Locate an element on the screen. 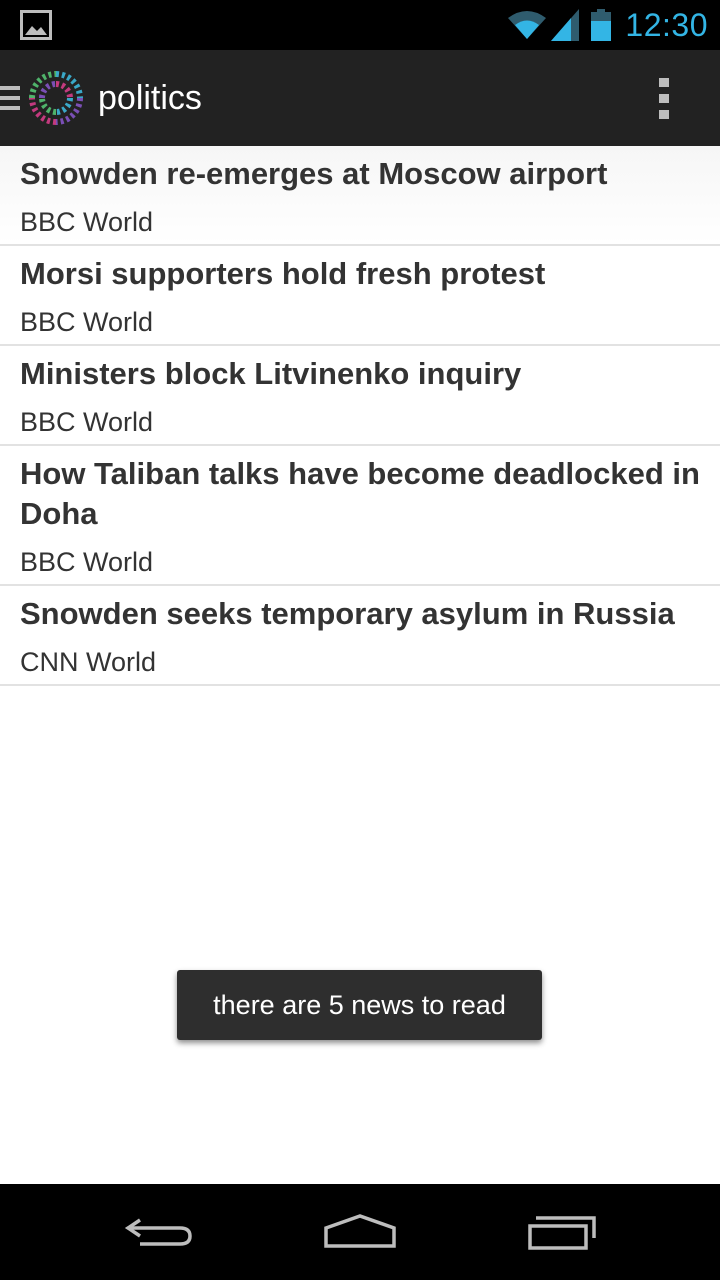  news-title: Ministers block Litvinenko inquiry is located at coordinates (271, 373).